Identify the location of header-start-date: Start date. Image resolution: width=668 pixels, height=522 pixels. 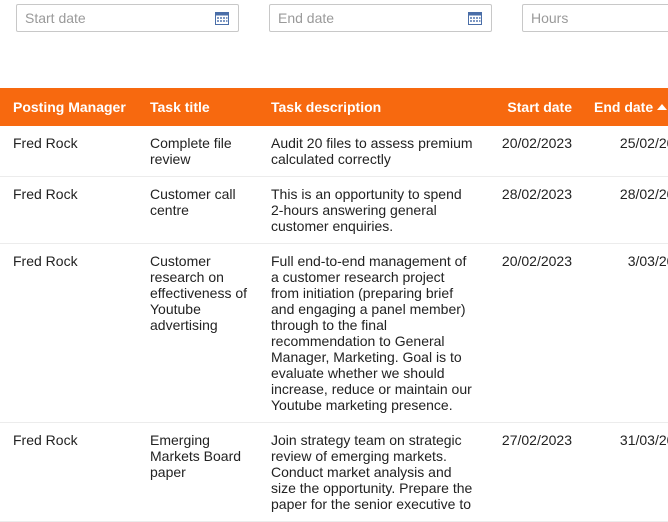
(527, 107).